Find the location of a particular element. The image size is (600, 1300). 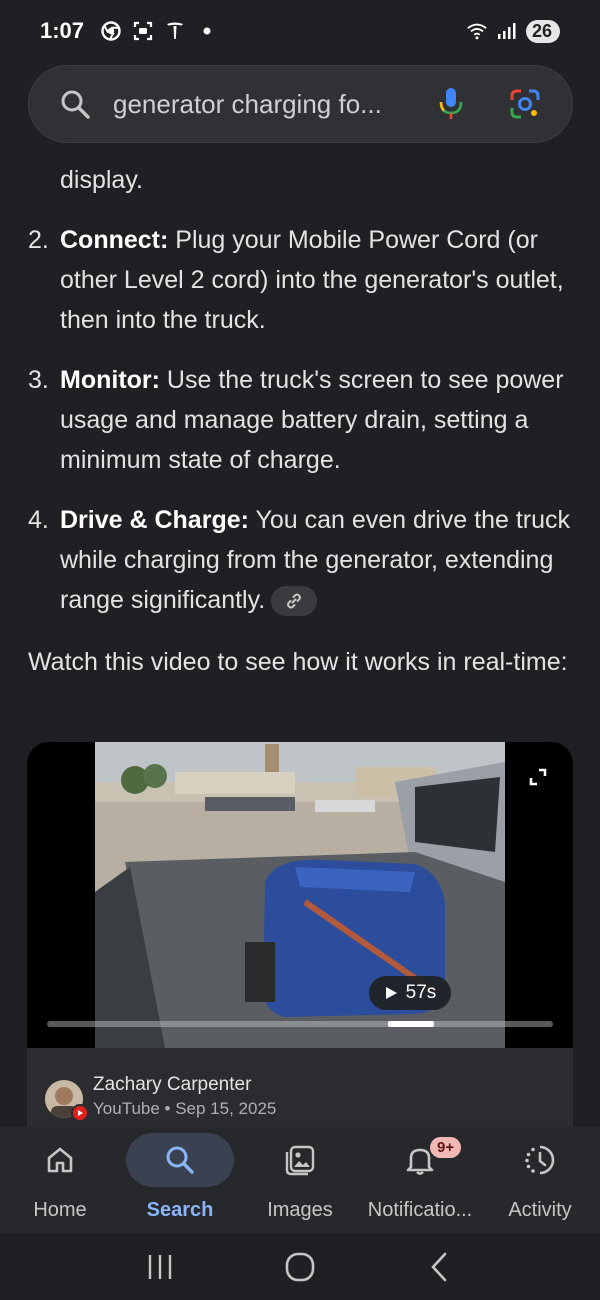

battery-level: 26 is located at coordinates (541, 30).